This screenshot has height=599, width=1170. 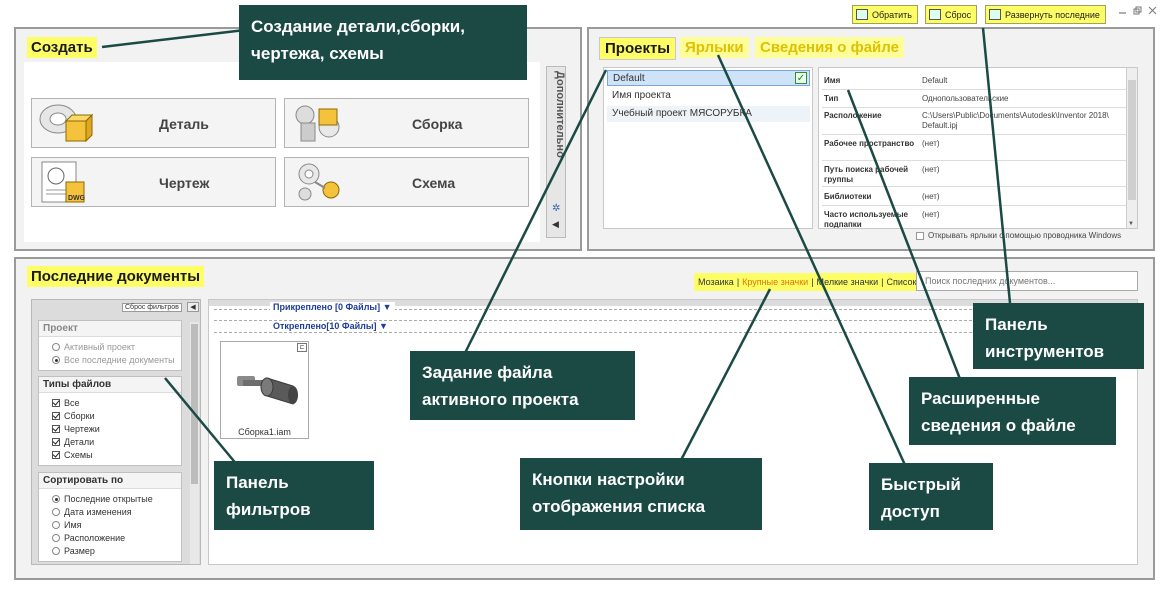 I want to click on callout-create: Создание детали,сборки, чертежа, схемы, so click(x=383, y=42).